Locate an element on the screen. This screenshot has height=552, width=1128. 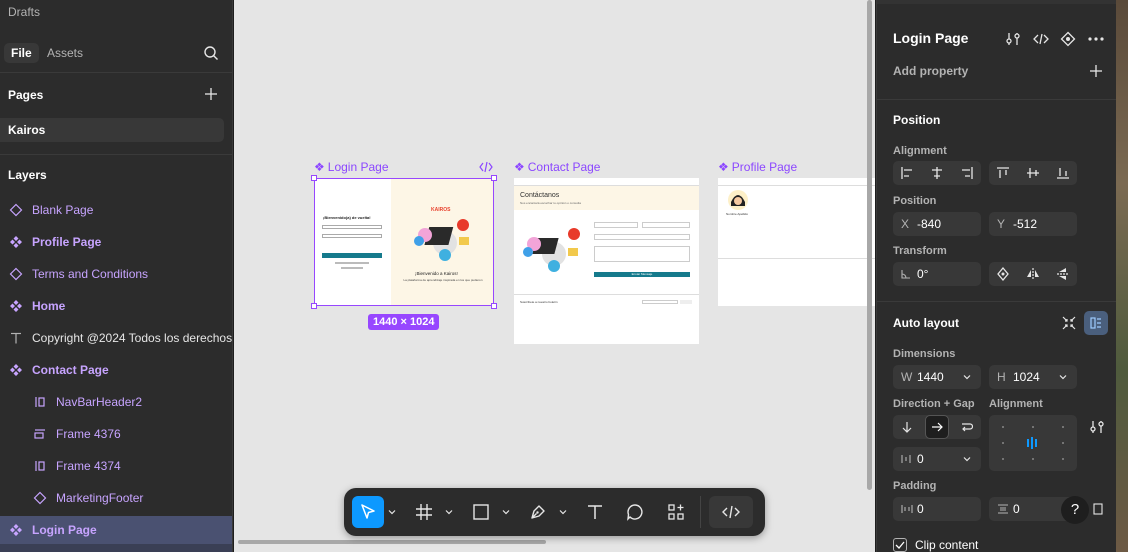
layer-item: Frame 4374 is located at coordinates (116, 466).